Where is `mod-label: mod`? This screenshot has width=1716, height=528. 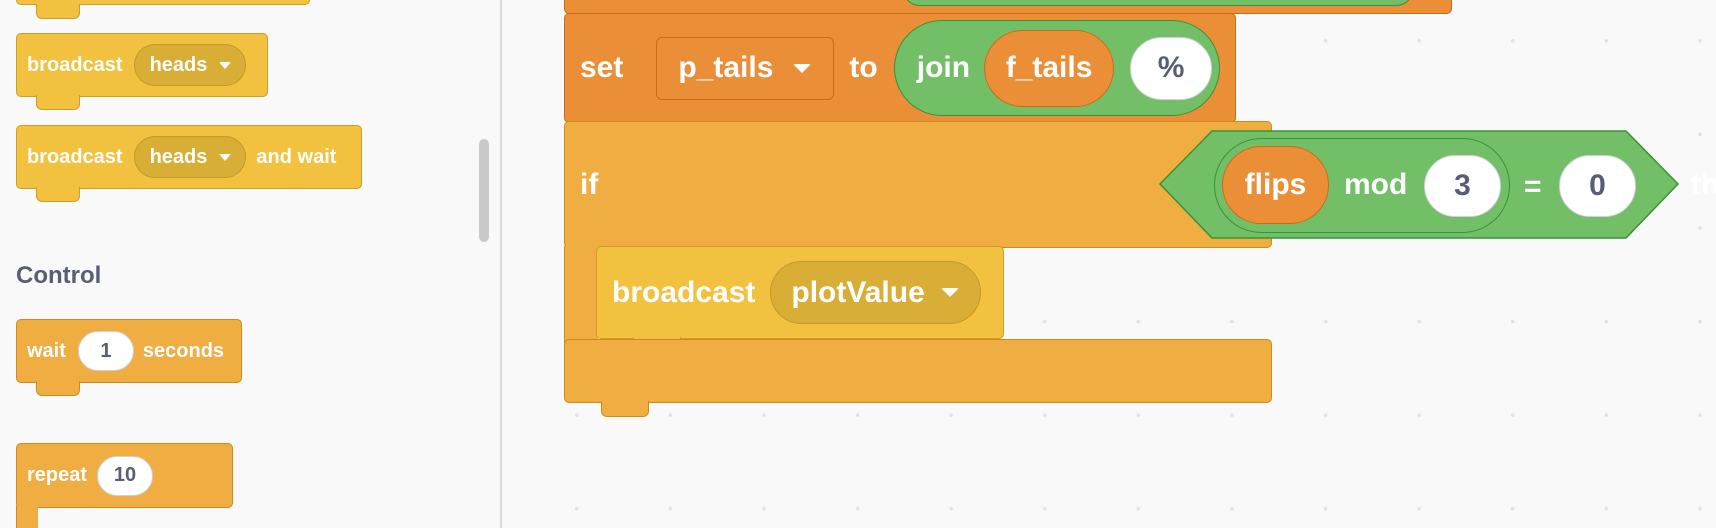 mod-label: mod is located at coordinates (1376, 184).